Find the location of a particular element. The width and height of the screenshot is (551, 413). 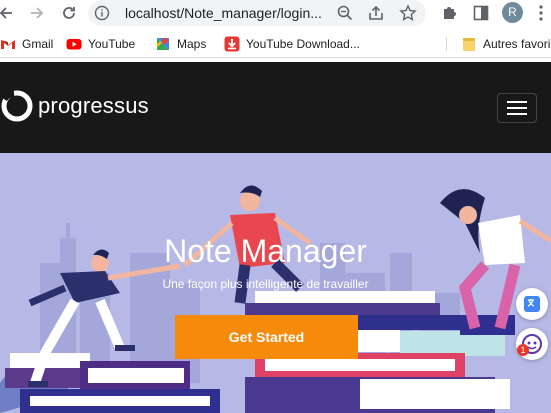

more-menu-icon is located at coordinates (541, 13).